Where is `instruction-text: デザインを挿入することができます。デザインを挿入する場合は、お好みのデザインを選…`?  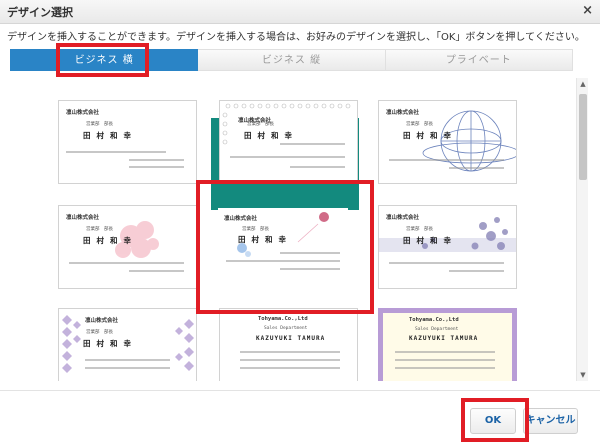 instruction-text: デザインを挿入することができます。デザインを挿入する場合は、お好みのデザインを選… is located at coordinates (296, 37).